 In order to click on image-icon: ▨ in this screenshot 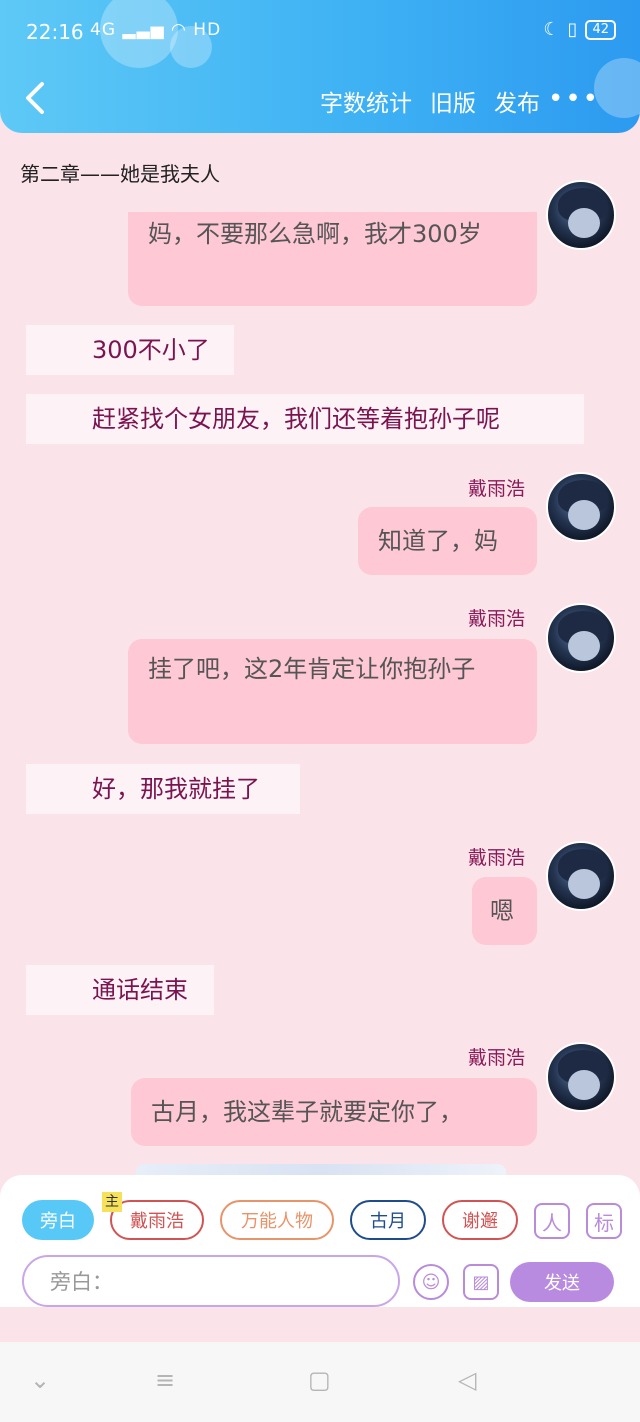, I will do `click(481, 1282)`.